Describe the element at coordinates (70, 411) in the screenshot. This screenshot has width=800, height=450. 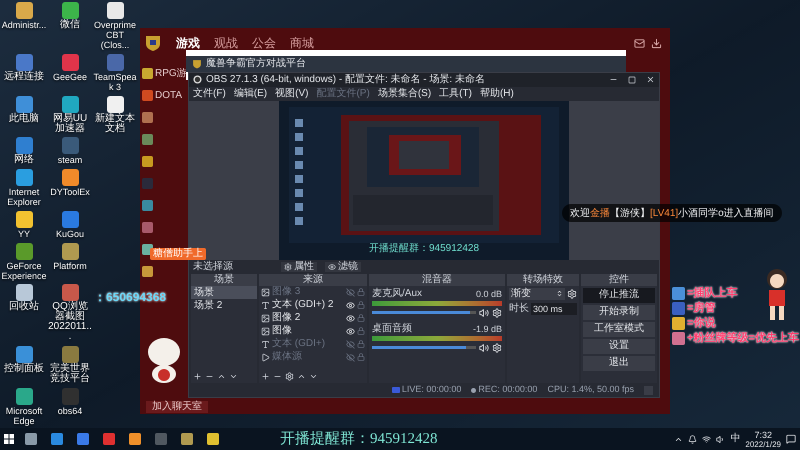
I see `icon-label: obs64` at that location.